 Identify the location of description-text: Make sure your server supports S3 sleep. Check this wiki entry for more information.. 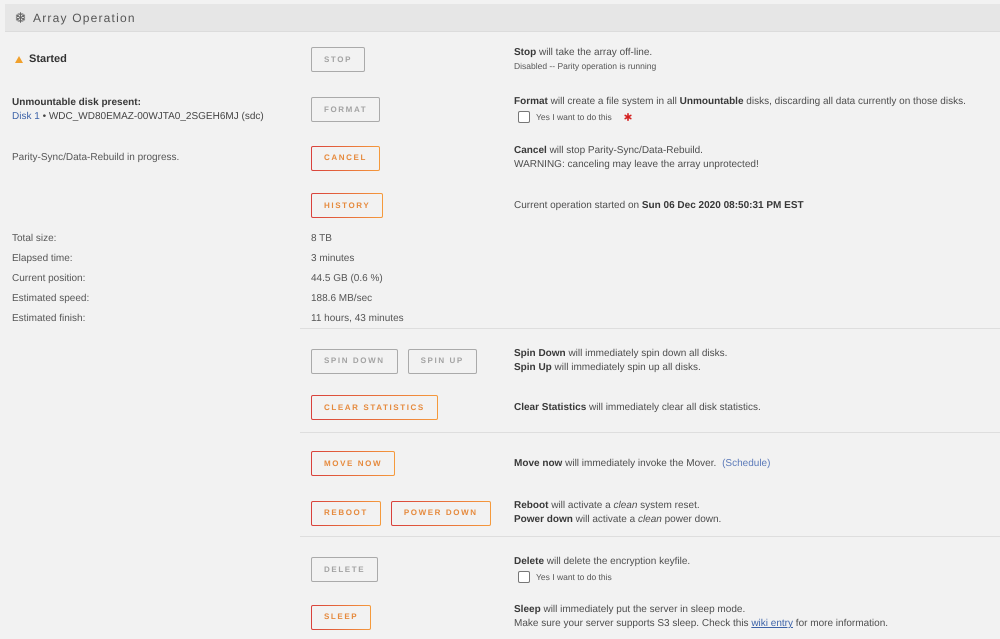
(701, 624).